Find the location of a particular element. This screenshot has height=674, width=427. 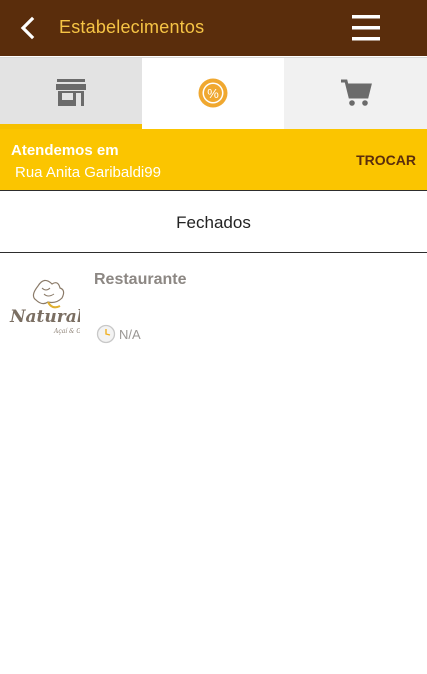

store-list-item: Naturalis Açaí & Grill Restaurante N/A is located at coordinates (213, 304).